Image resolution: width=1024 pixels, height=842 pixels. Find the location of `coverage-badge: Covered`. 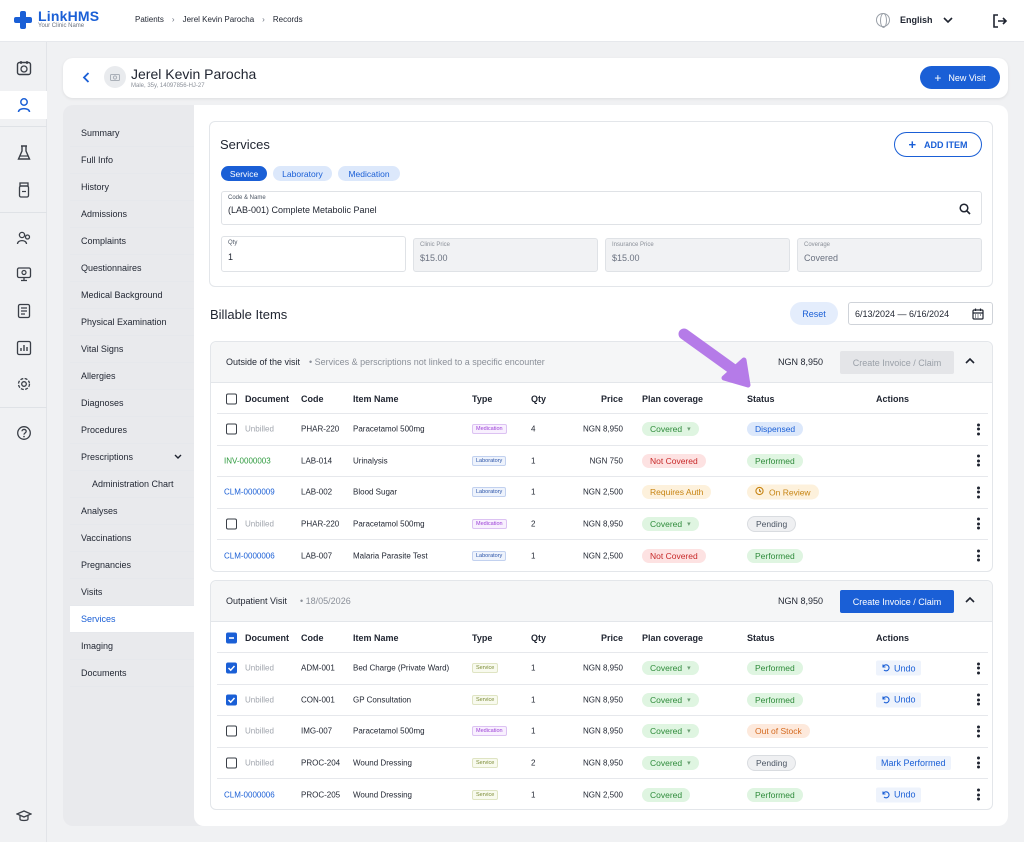

coverage-badge: Covered is located at coordinates (666, 794).